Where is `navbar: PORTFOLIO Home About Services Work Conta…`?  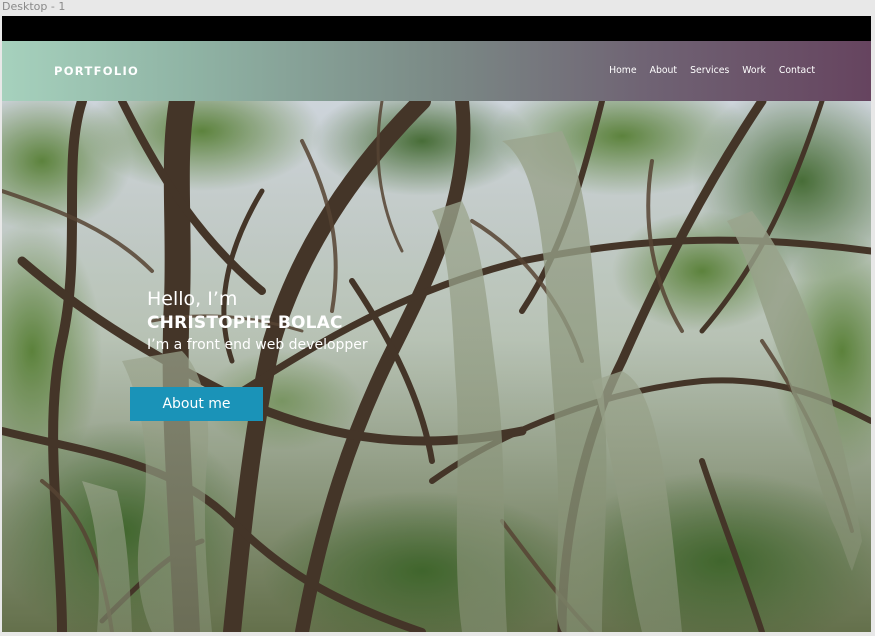
navbar: PORTFOLIO Home About Services Work Conta… is located at coordinates (436, 71).